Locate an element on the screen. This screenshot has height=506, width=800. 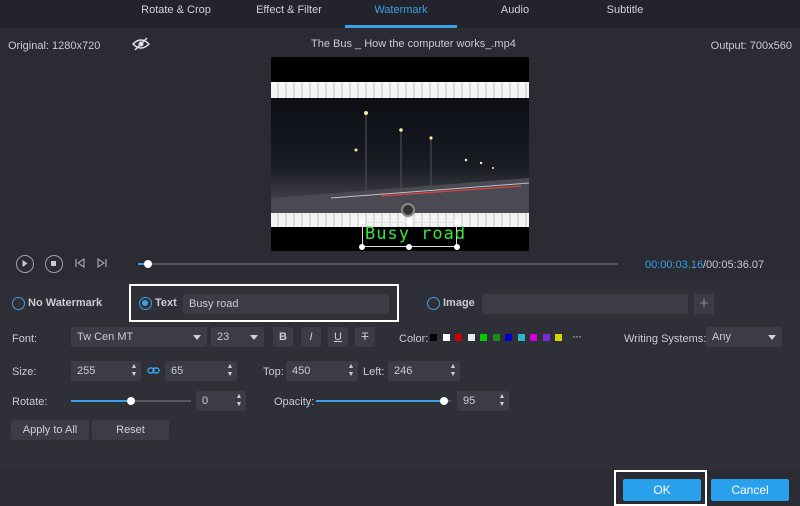
left-stepper: ▲ ▼ is located at coordinates (453, 371).